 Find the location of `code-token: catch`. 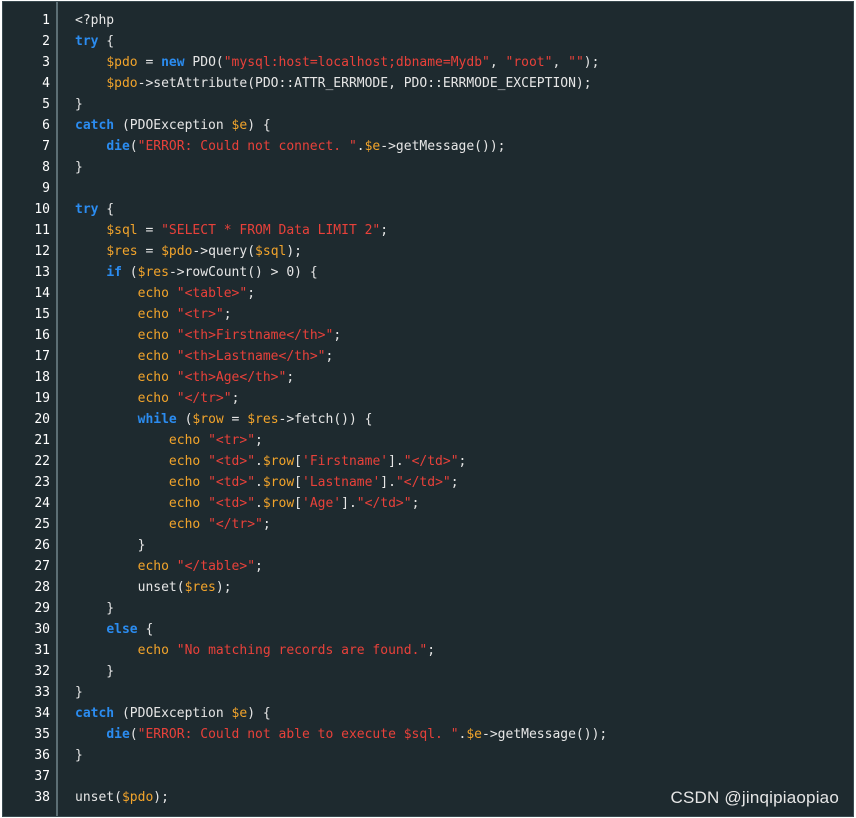

code-token: catch is located at coordinates (95, 713).